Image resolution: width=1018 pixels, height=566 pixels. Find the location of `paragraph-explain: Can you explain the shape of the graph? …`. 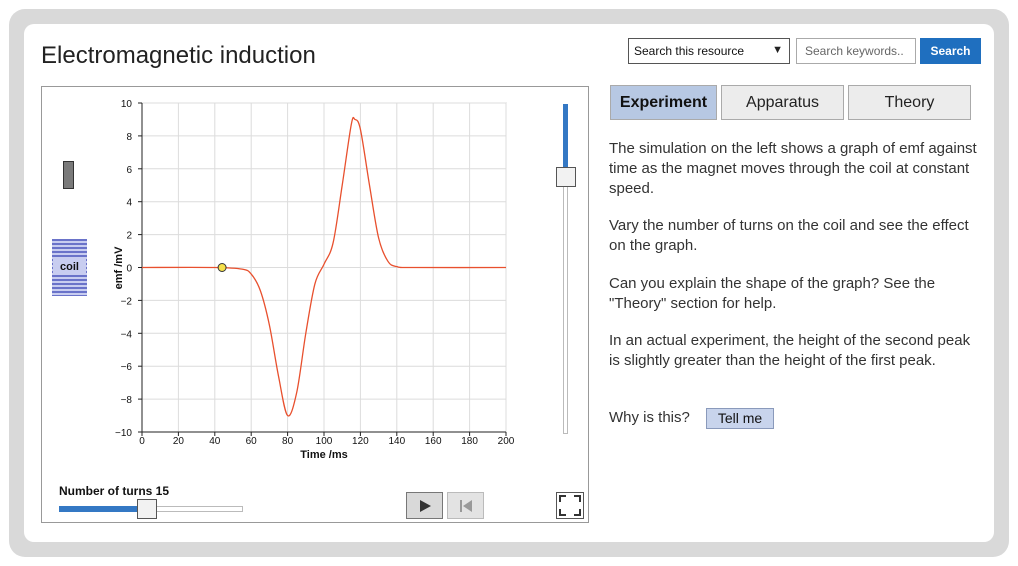

paragraph-explain: Can you explain the shape of the graph? … is located at coordinates (772, 293).